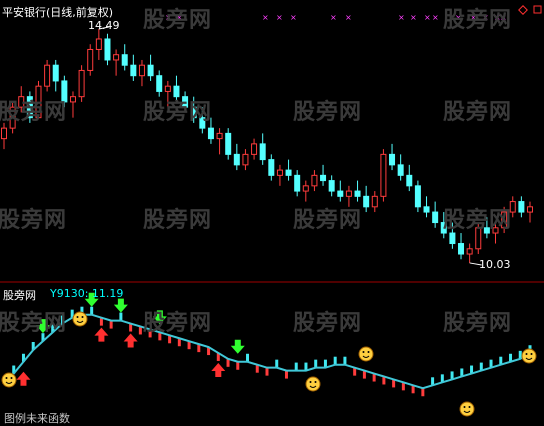 This screenshot has height=426, width=544. I want to click on low-price-label: 10.03, so click(495, 264).